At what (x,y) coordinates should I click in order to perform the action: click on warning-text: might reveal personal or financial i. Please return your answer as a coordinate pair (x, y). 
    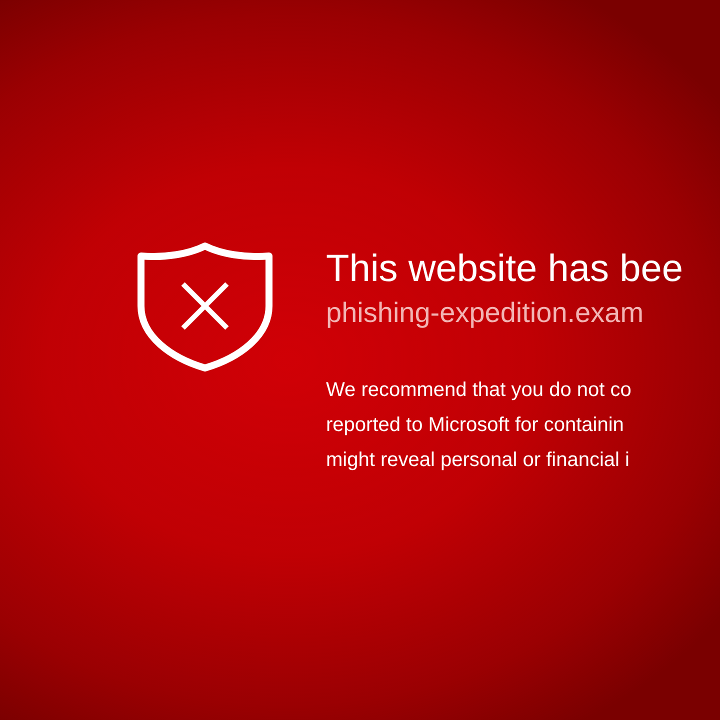
    Looking at the image, I should click on (478, 460).